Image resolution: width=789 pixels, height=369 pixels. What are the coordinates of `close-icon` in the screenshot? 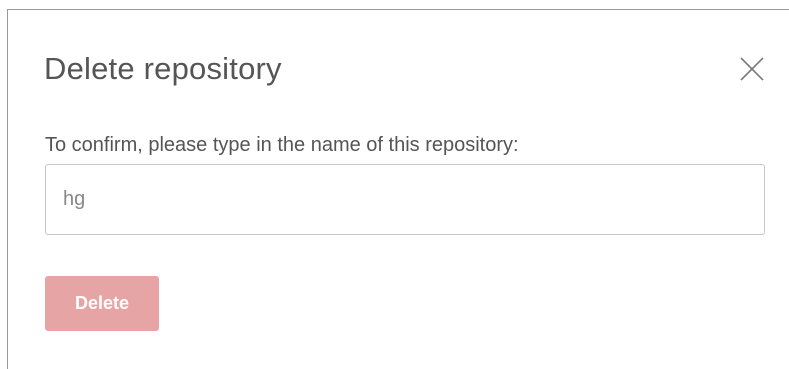 It's located at (752, 69).